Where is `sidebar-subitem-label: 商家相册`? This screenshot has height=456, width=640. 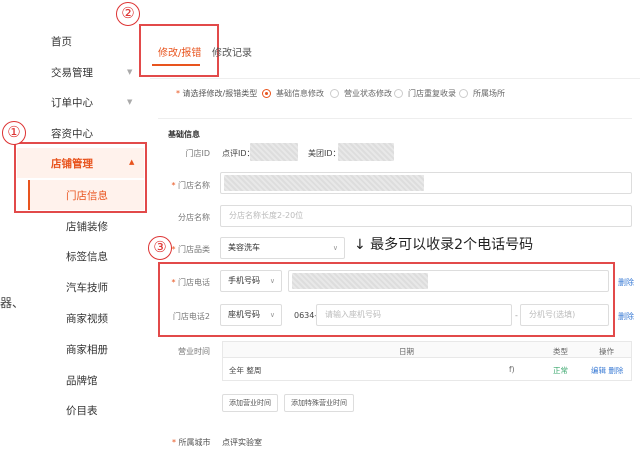
sidebar-subitem-label: 商家相册 is located at coordinates (87, 349).